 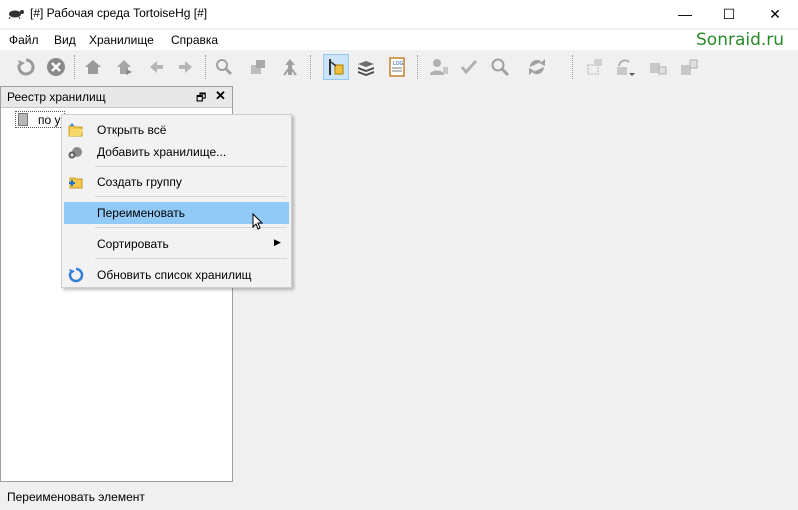 I want to click on zoom-icon, so click(x=500, y=67).